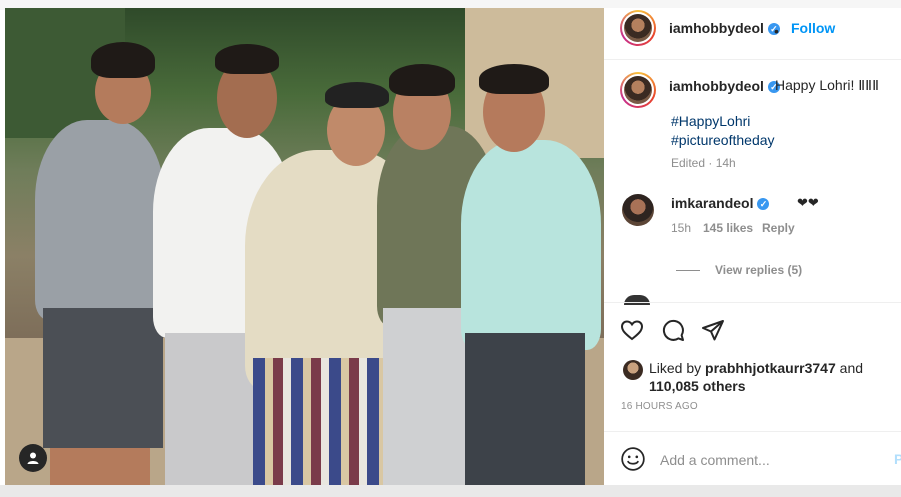 The image size is (901, 497). Describe the element at coordinates (357, 95) in the screenshot. I see `photo-person-cap` at that location.